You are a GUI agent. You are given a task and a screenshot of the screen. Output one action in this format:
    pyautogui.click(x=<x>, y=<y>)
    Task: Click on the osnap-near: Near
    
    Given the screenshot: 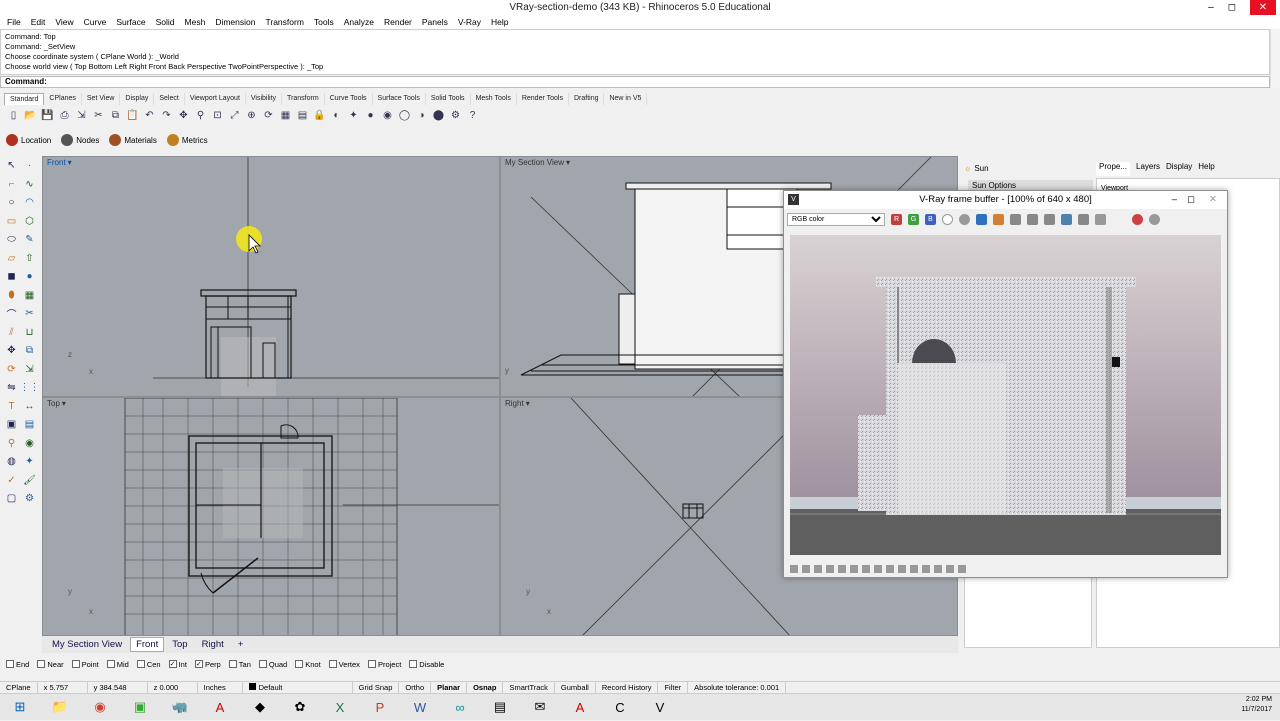 What is the action you would take?
    pyautogui.click(x=50, y=664)
    